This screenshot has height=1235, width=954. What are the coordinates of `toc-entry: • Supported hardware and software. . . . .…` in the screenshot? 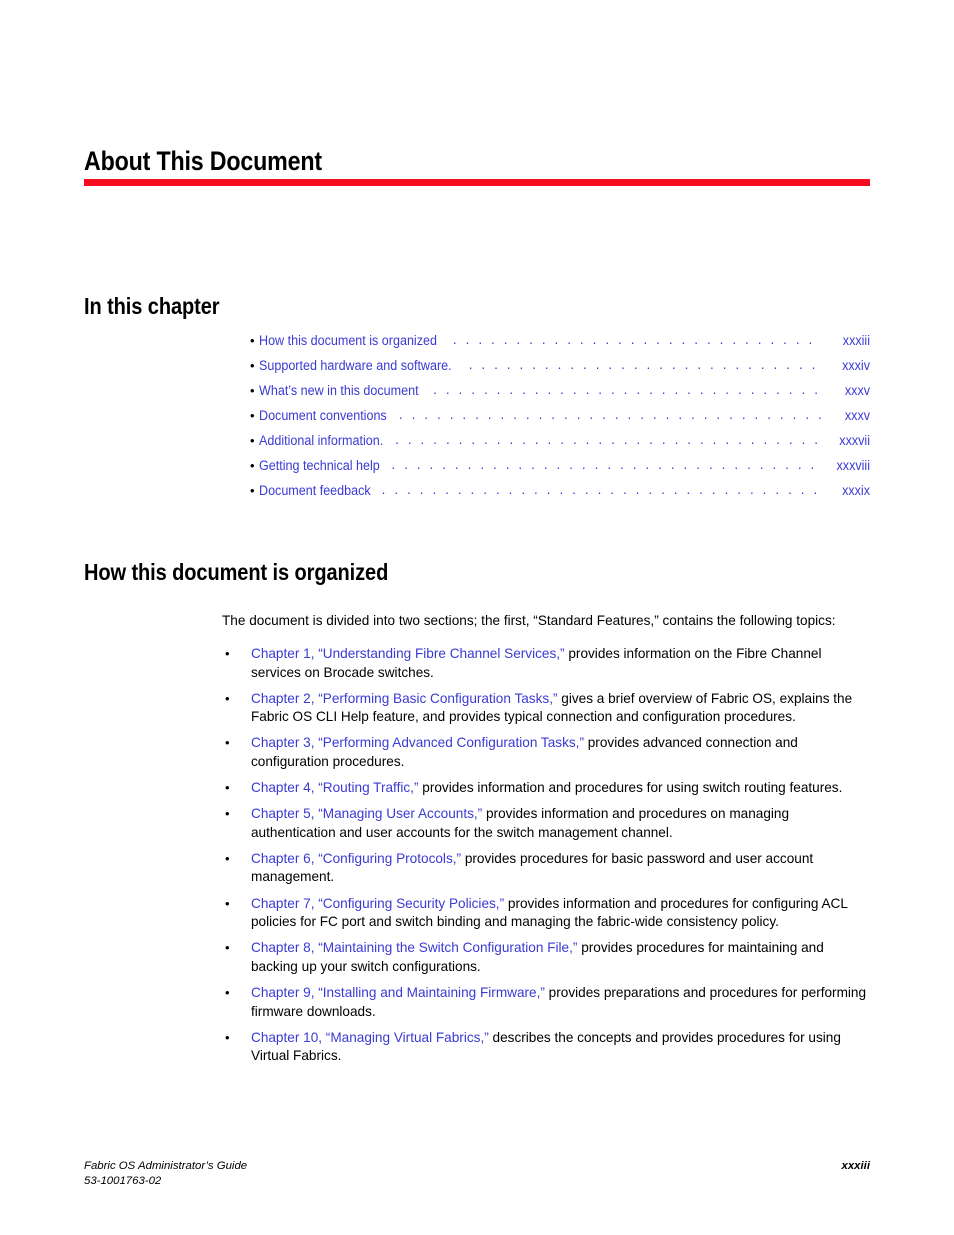 It's located at (560, 370).